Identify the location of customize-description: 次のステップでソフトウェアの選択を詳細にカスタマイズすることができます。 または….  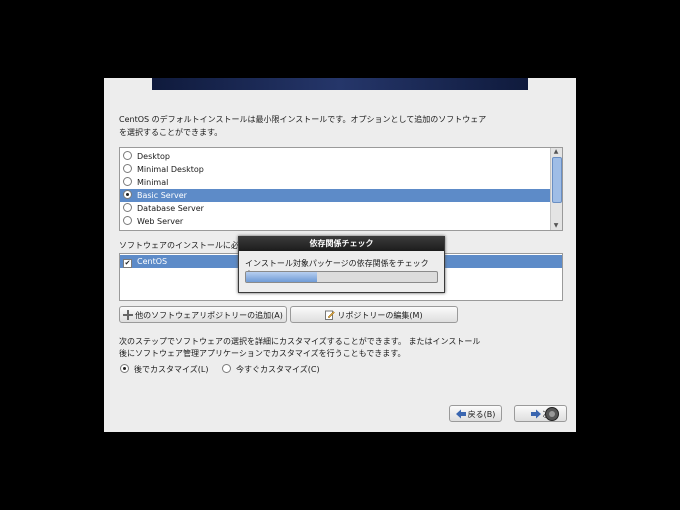
(300, 347).